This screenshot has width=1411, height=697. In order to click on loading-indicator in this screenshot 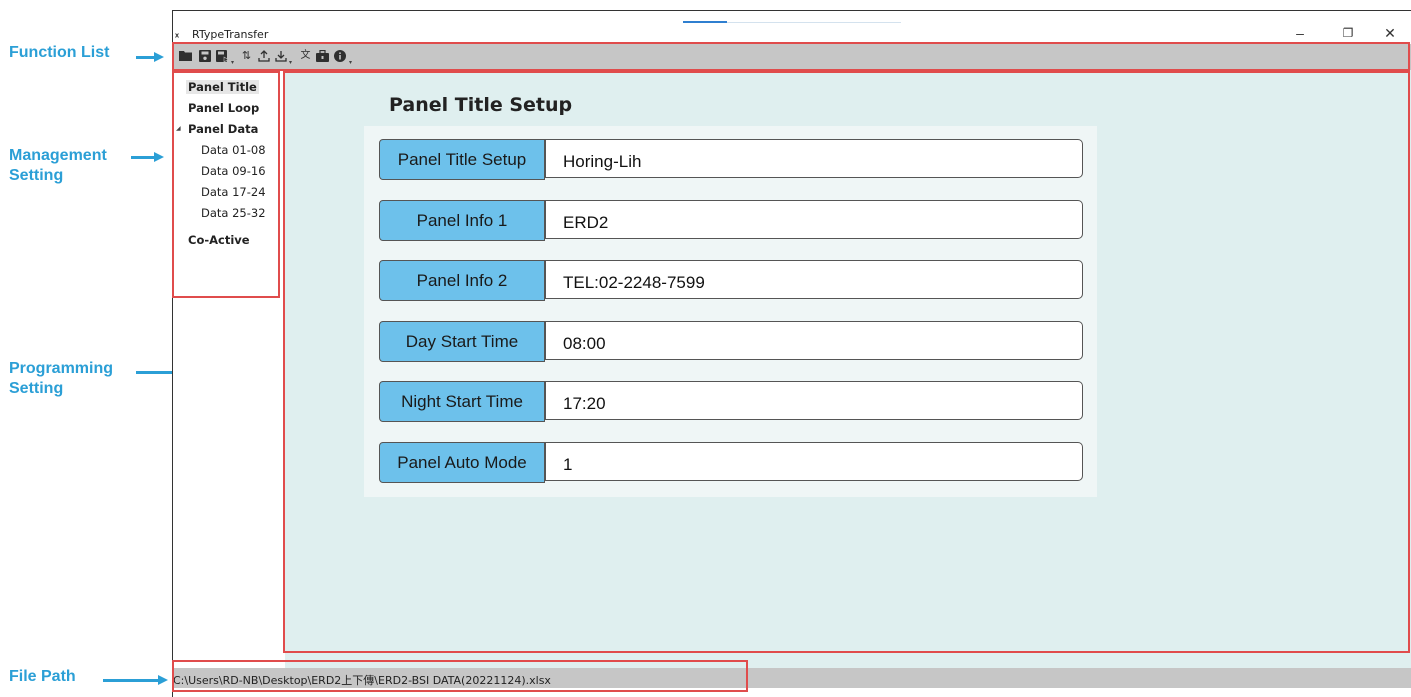, I will do `click(792, 22)`.